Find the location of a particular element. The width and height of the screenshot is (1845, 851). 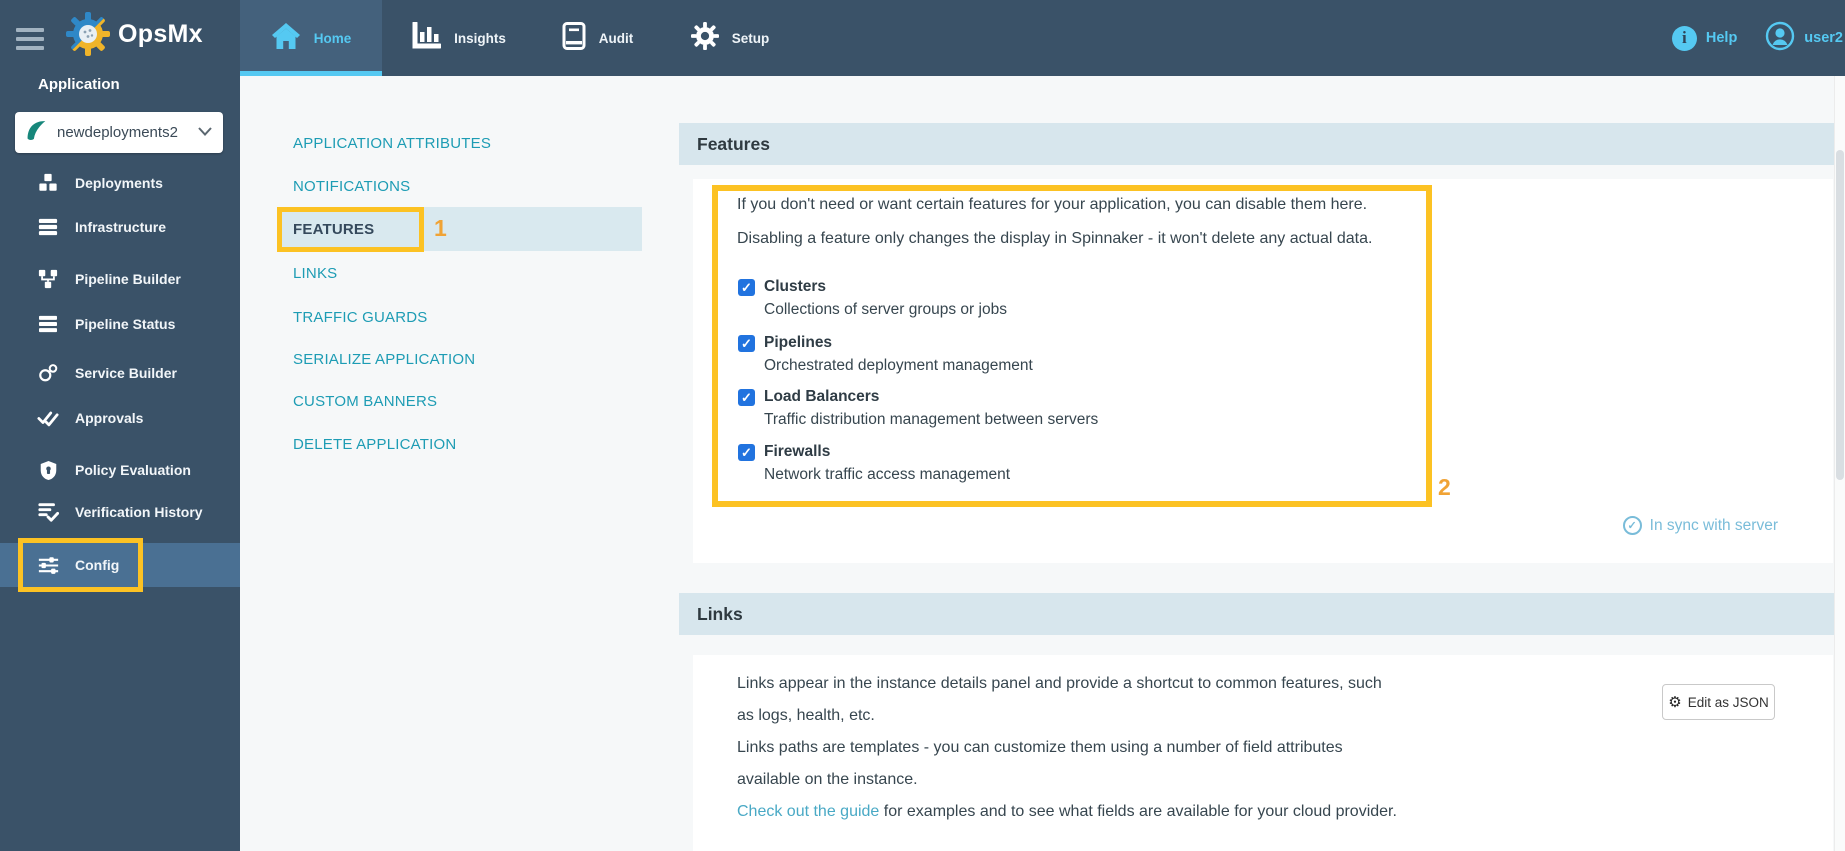

tab-audit-label: Audit is located at coordinates (616, 38).